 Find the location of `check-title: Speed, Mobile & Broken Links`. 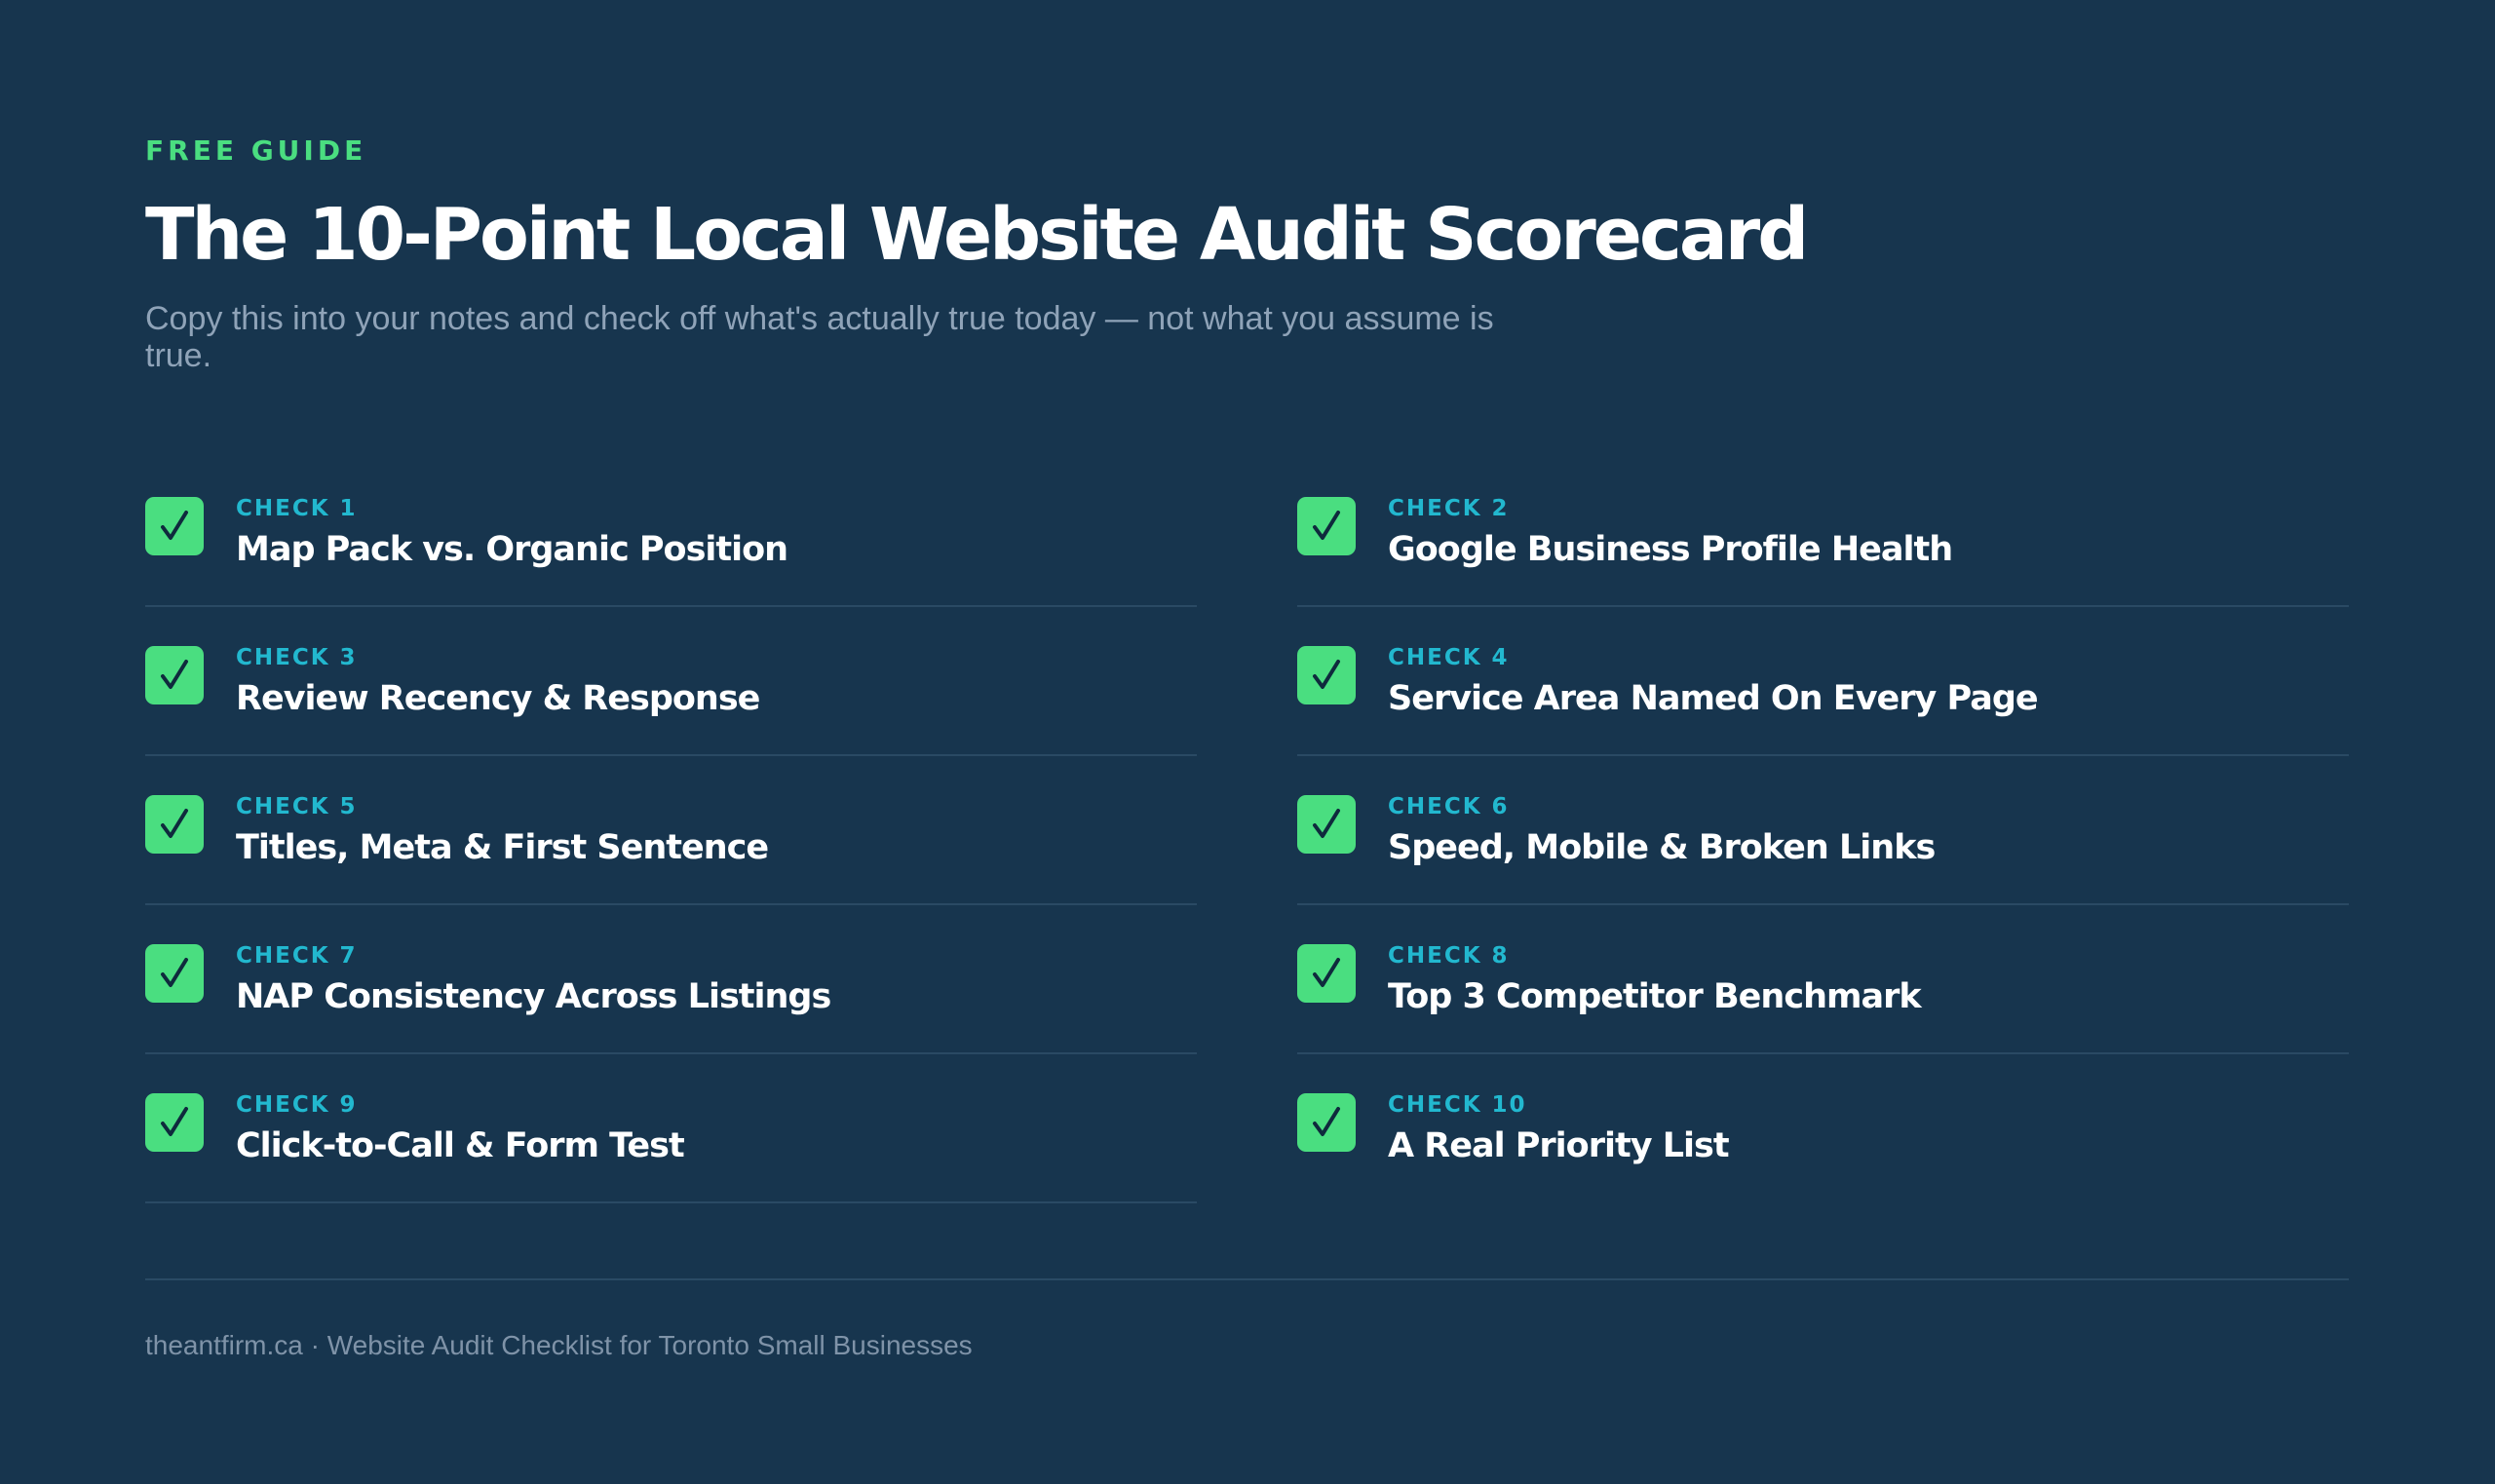

check-title: Speed, Mobile & Broken Links is located at coordinates (1662, 847).